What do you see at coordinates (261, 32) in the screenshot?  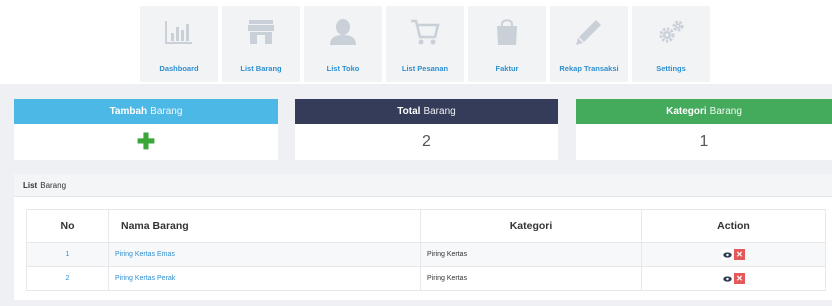 I see `store-icon` at bounding box center [261, 32].